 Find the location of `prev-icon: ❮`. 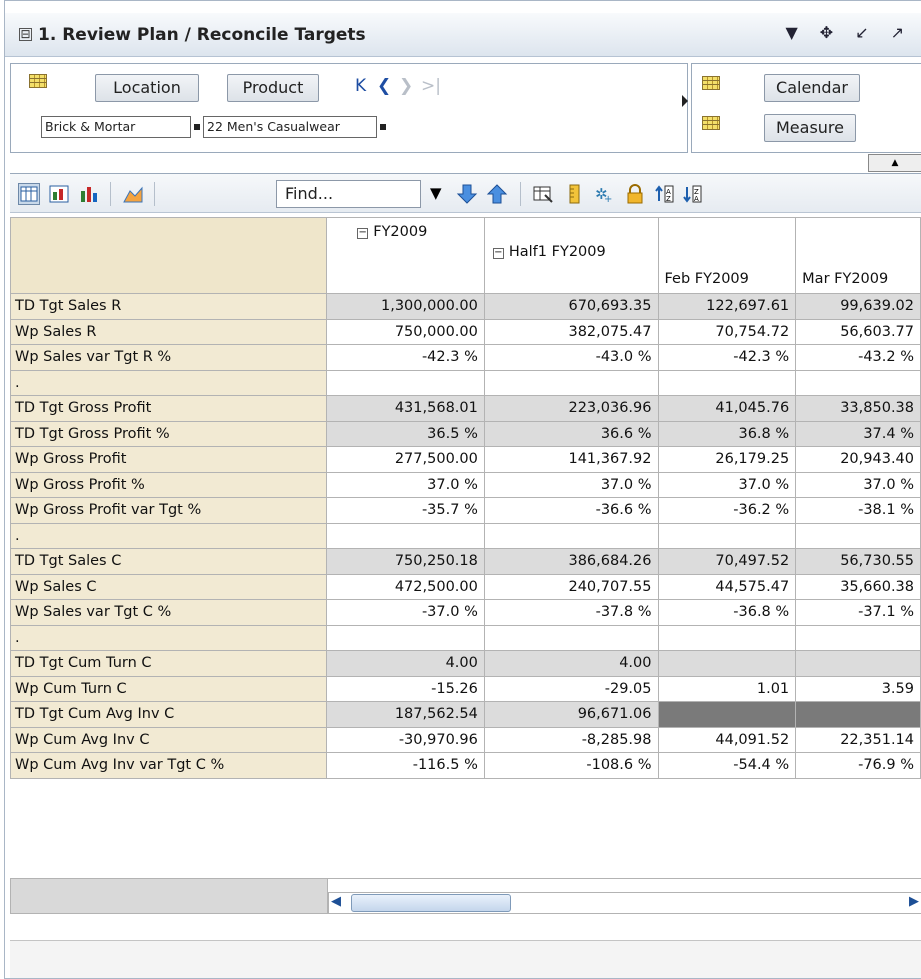

prev-icon: ❮ is located at coordinates (384, 86).